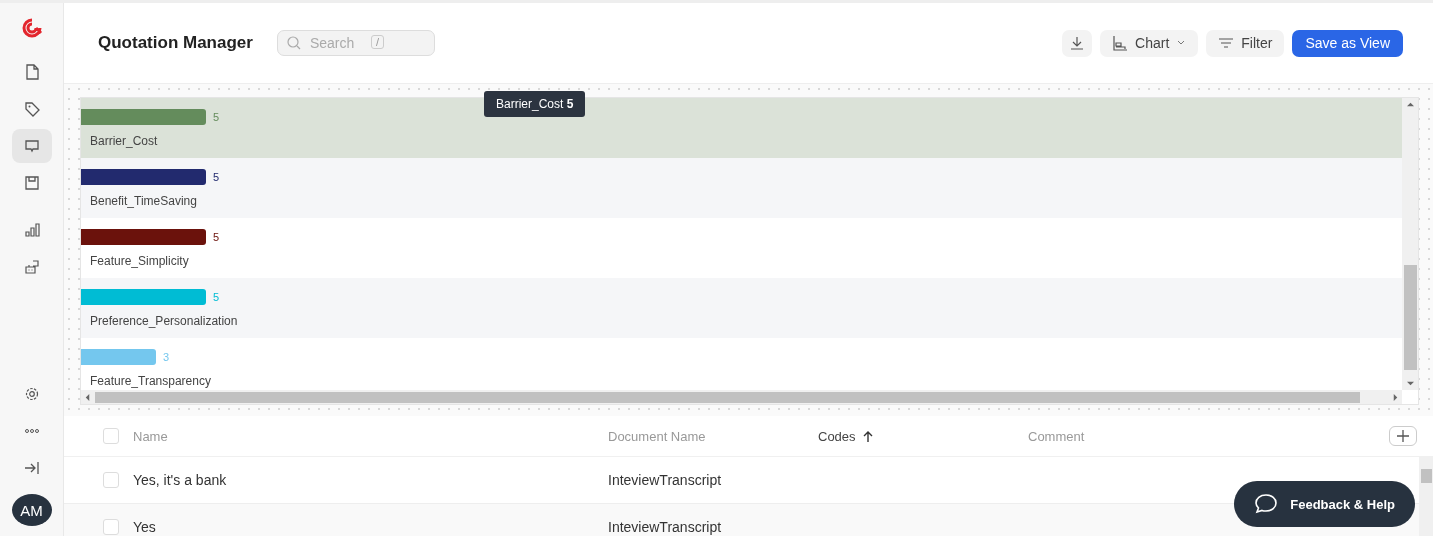 The image size is (1433, 536). I want to click on shortcut-key: /, so click(377, 42).